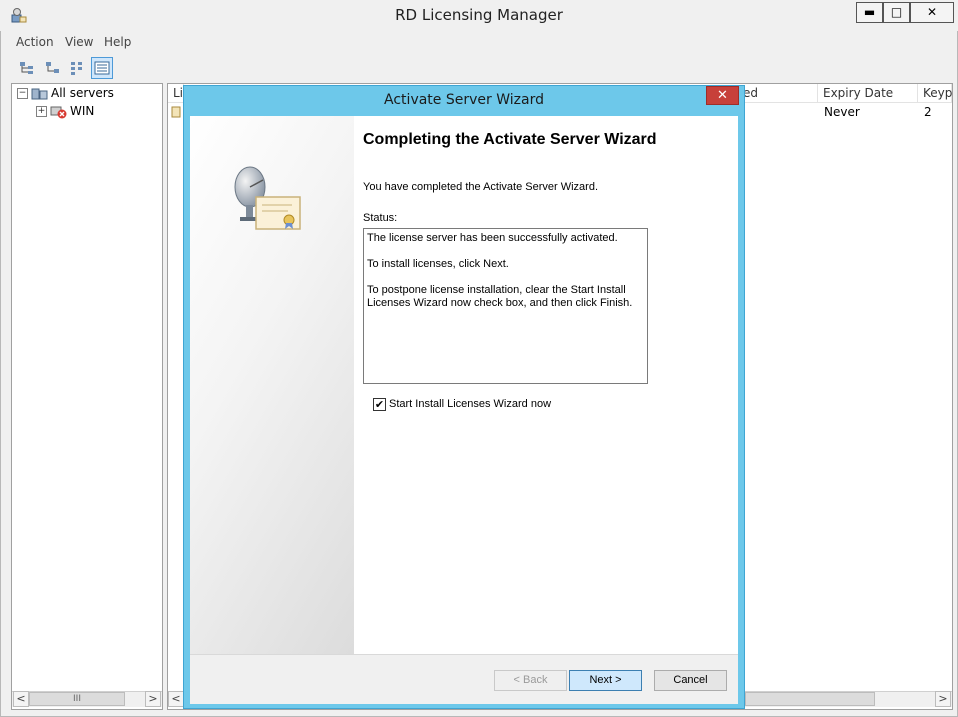  I want to click on tree-item-all-servers: − All servers, so click(65, 93).